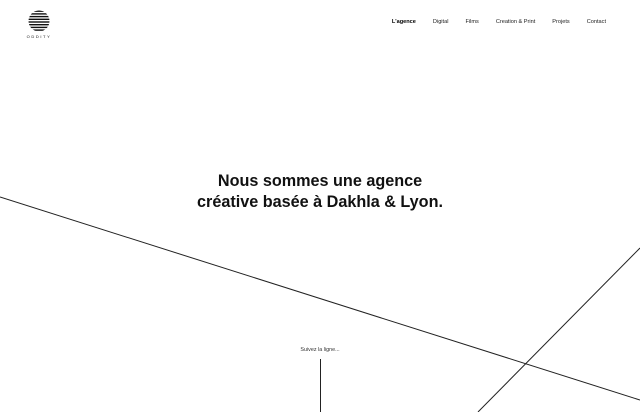 The width and height of the screenshot is (640, 412). What do you see at coordinates (404, 22) in the screenshot?
I see `nav-item-agence: L'agence` at bounding box center [404, 22].